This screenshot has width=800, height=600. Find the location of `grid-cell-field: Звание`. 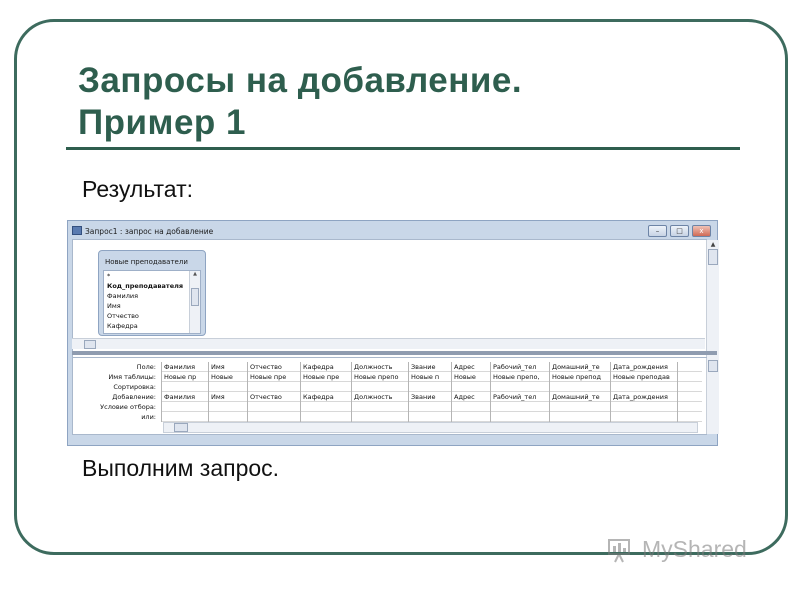

grid-cell-field: Звание is located at coordinates (430, 367).